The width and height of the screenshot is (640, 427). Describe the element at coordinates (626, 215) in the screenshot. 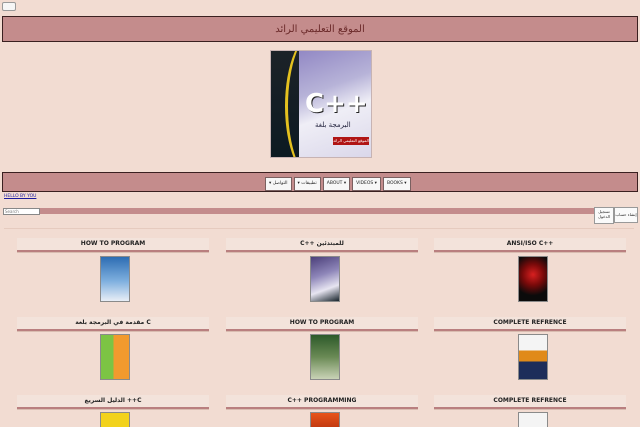

I see `register-button: إنشاء حساب` at that location.